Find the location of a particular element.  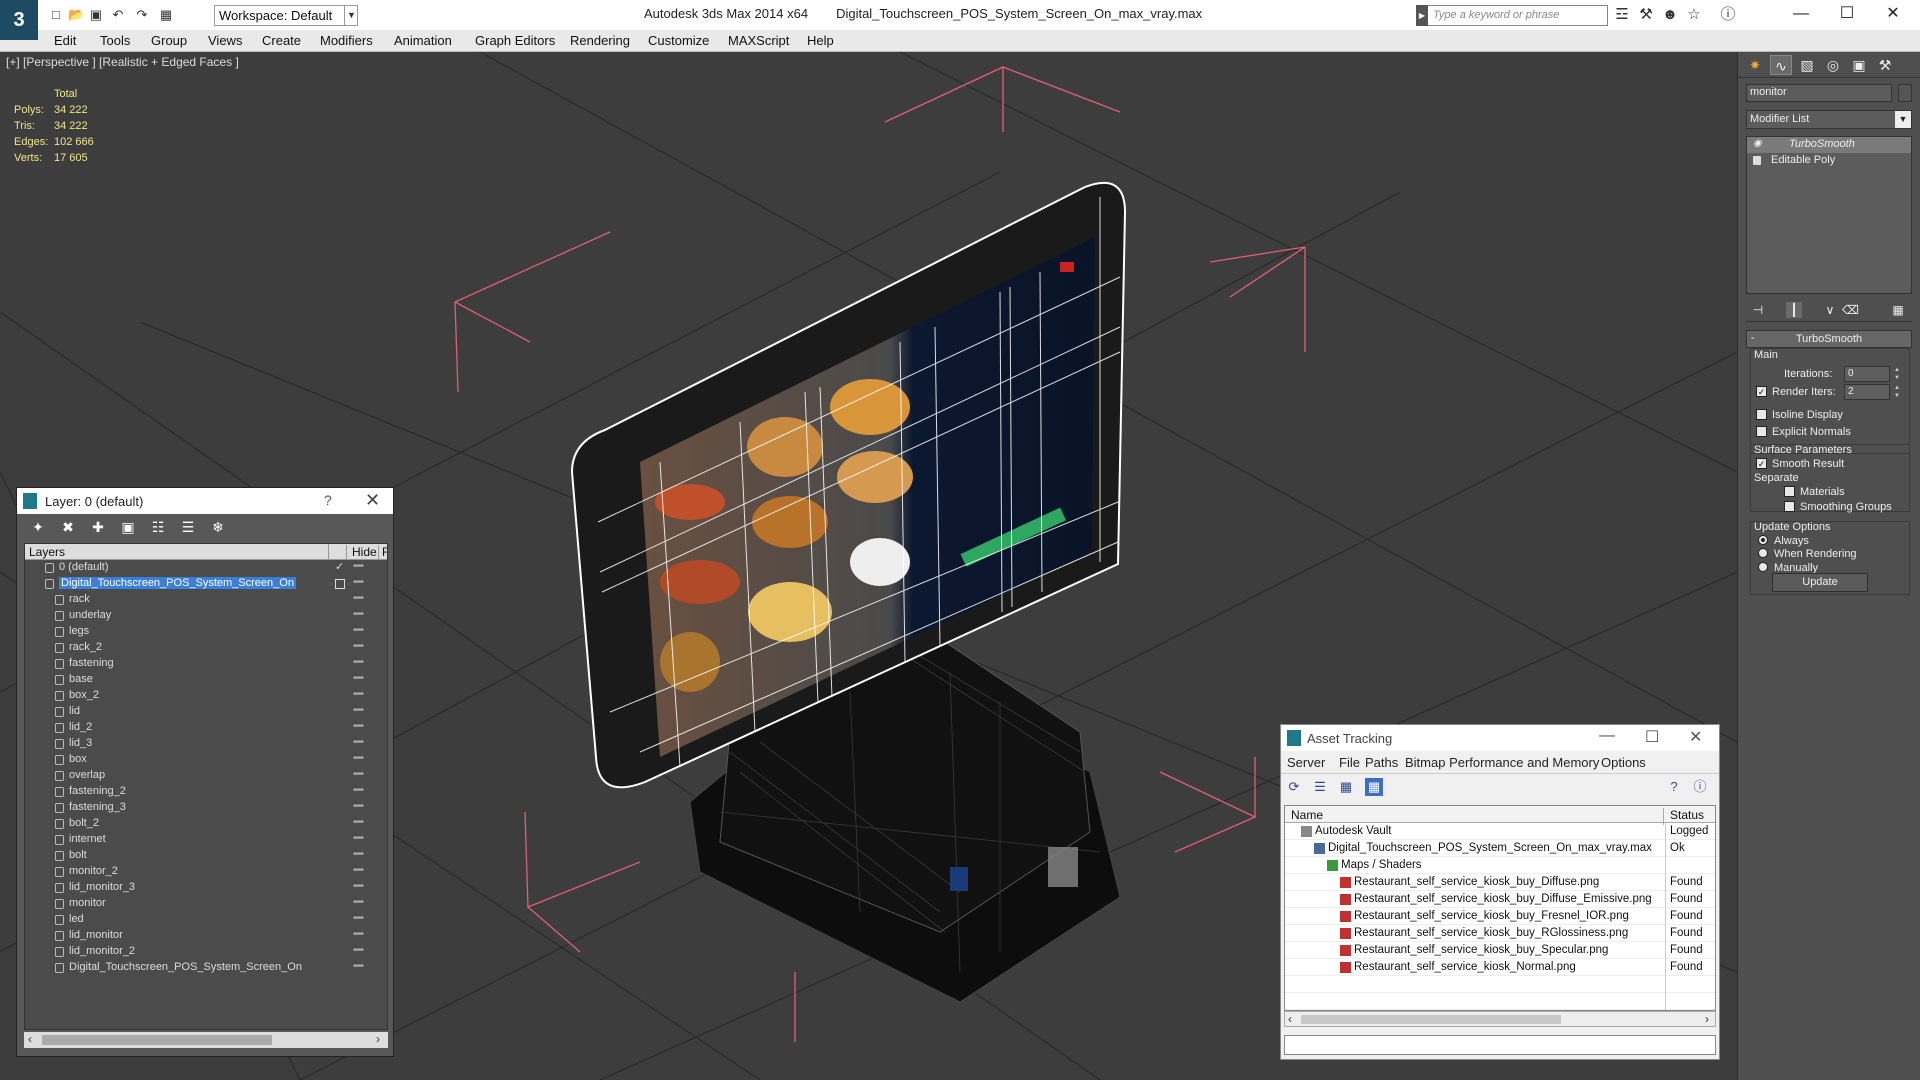

create-tab-icon: ✷ is located at coordinates (1755, 65).